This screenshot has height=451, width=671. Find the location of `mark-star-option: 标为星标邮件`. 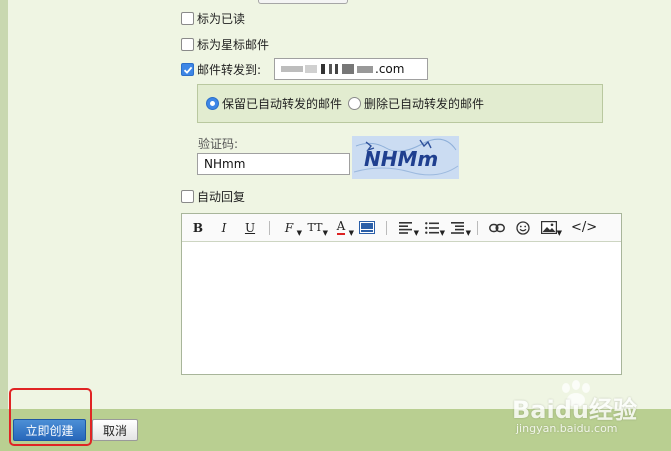

mark-star-option: 标为星标邮件 is located at coordinates (225, 44).